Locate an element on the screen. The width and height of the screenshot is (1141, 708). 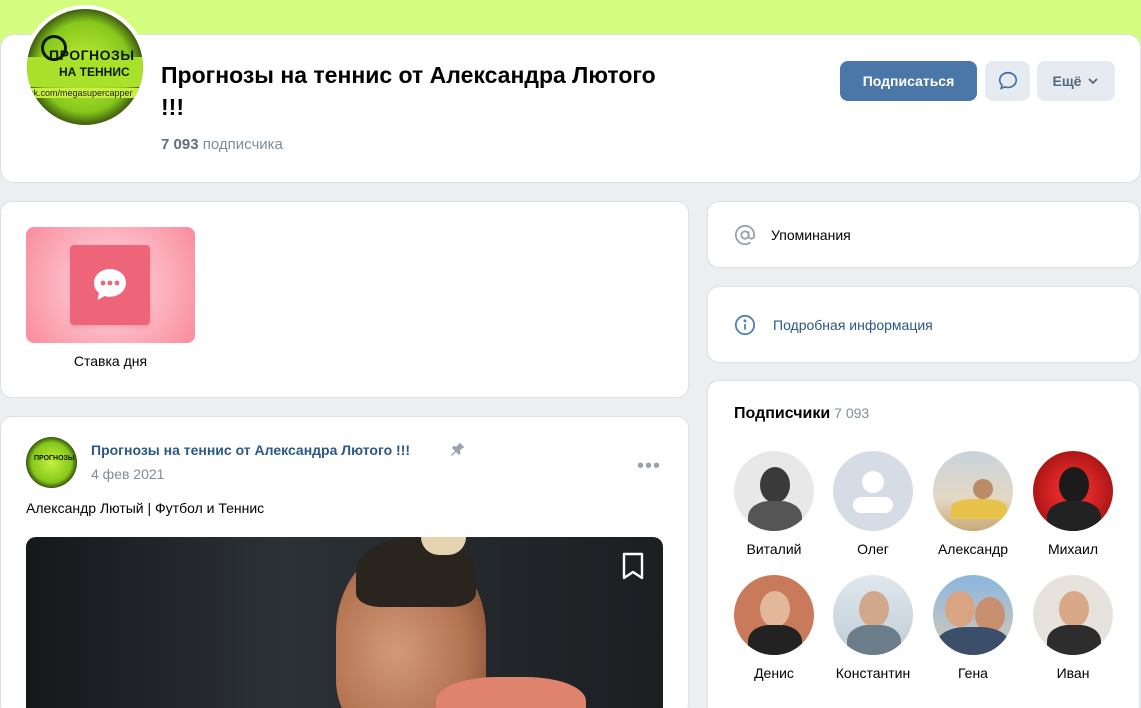
message-bubble-icon is located at coordinates (1007, 80).